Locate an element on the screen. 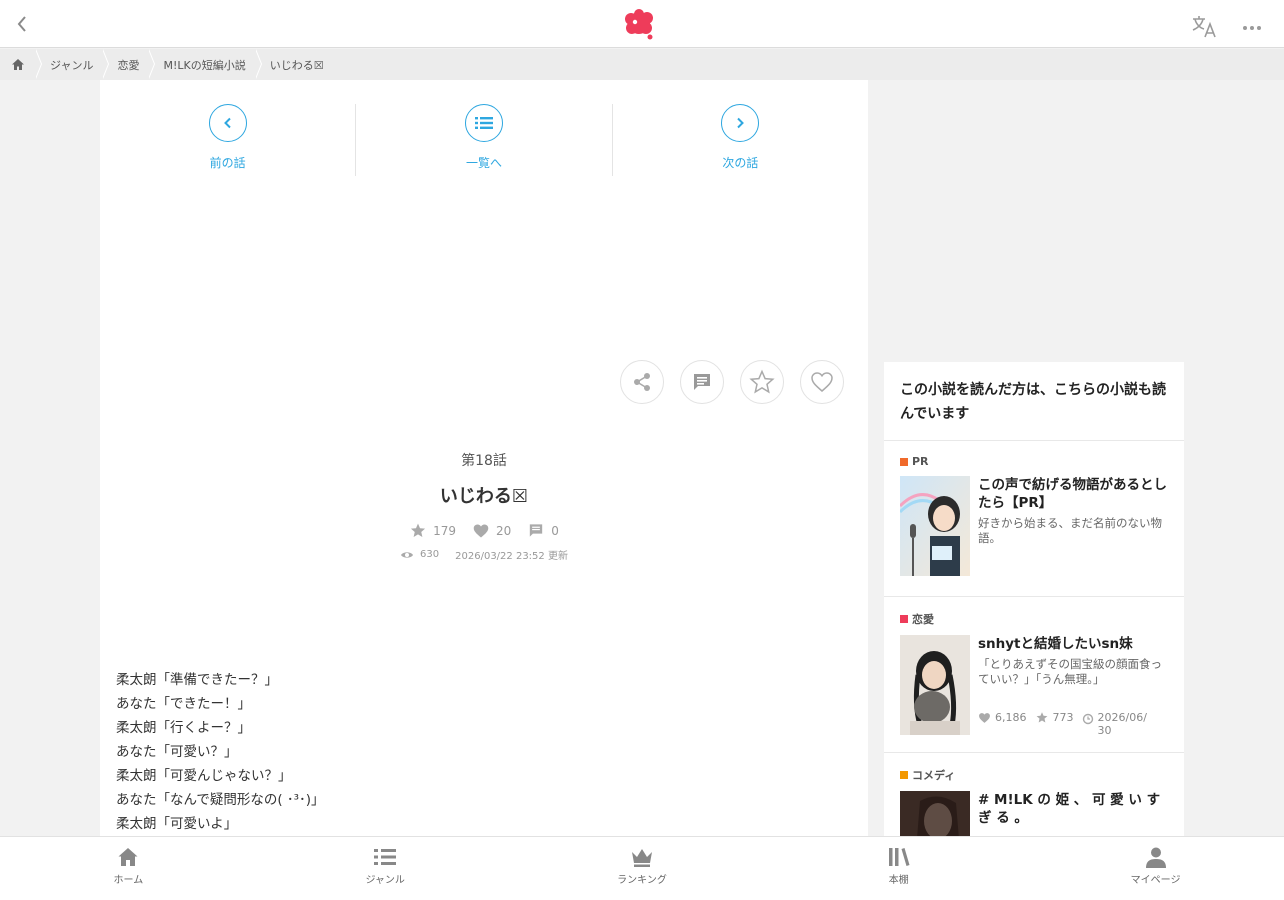 The image size is (1284, 900). list-circle is located at coordinates (483, 123).